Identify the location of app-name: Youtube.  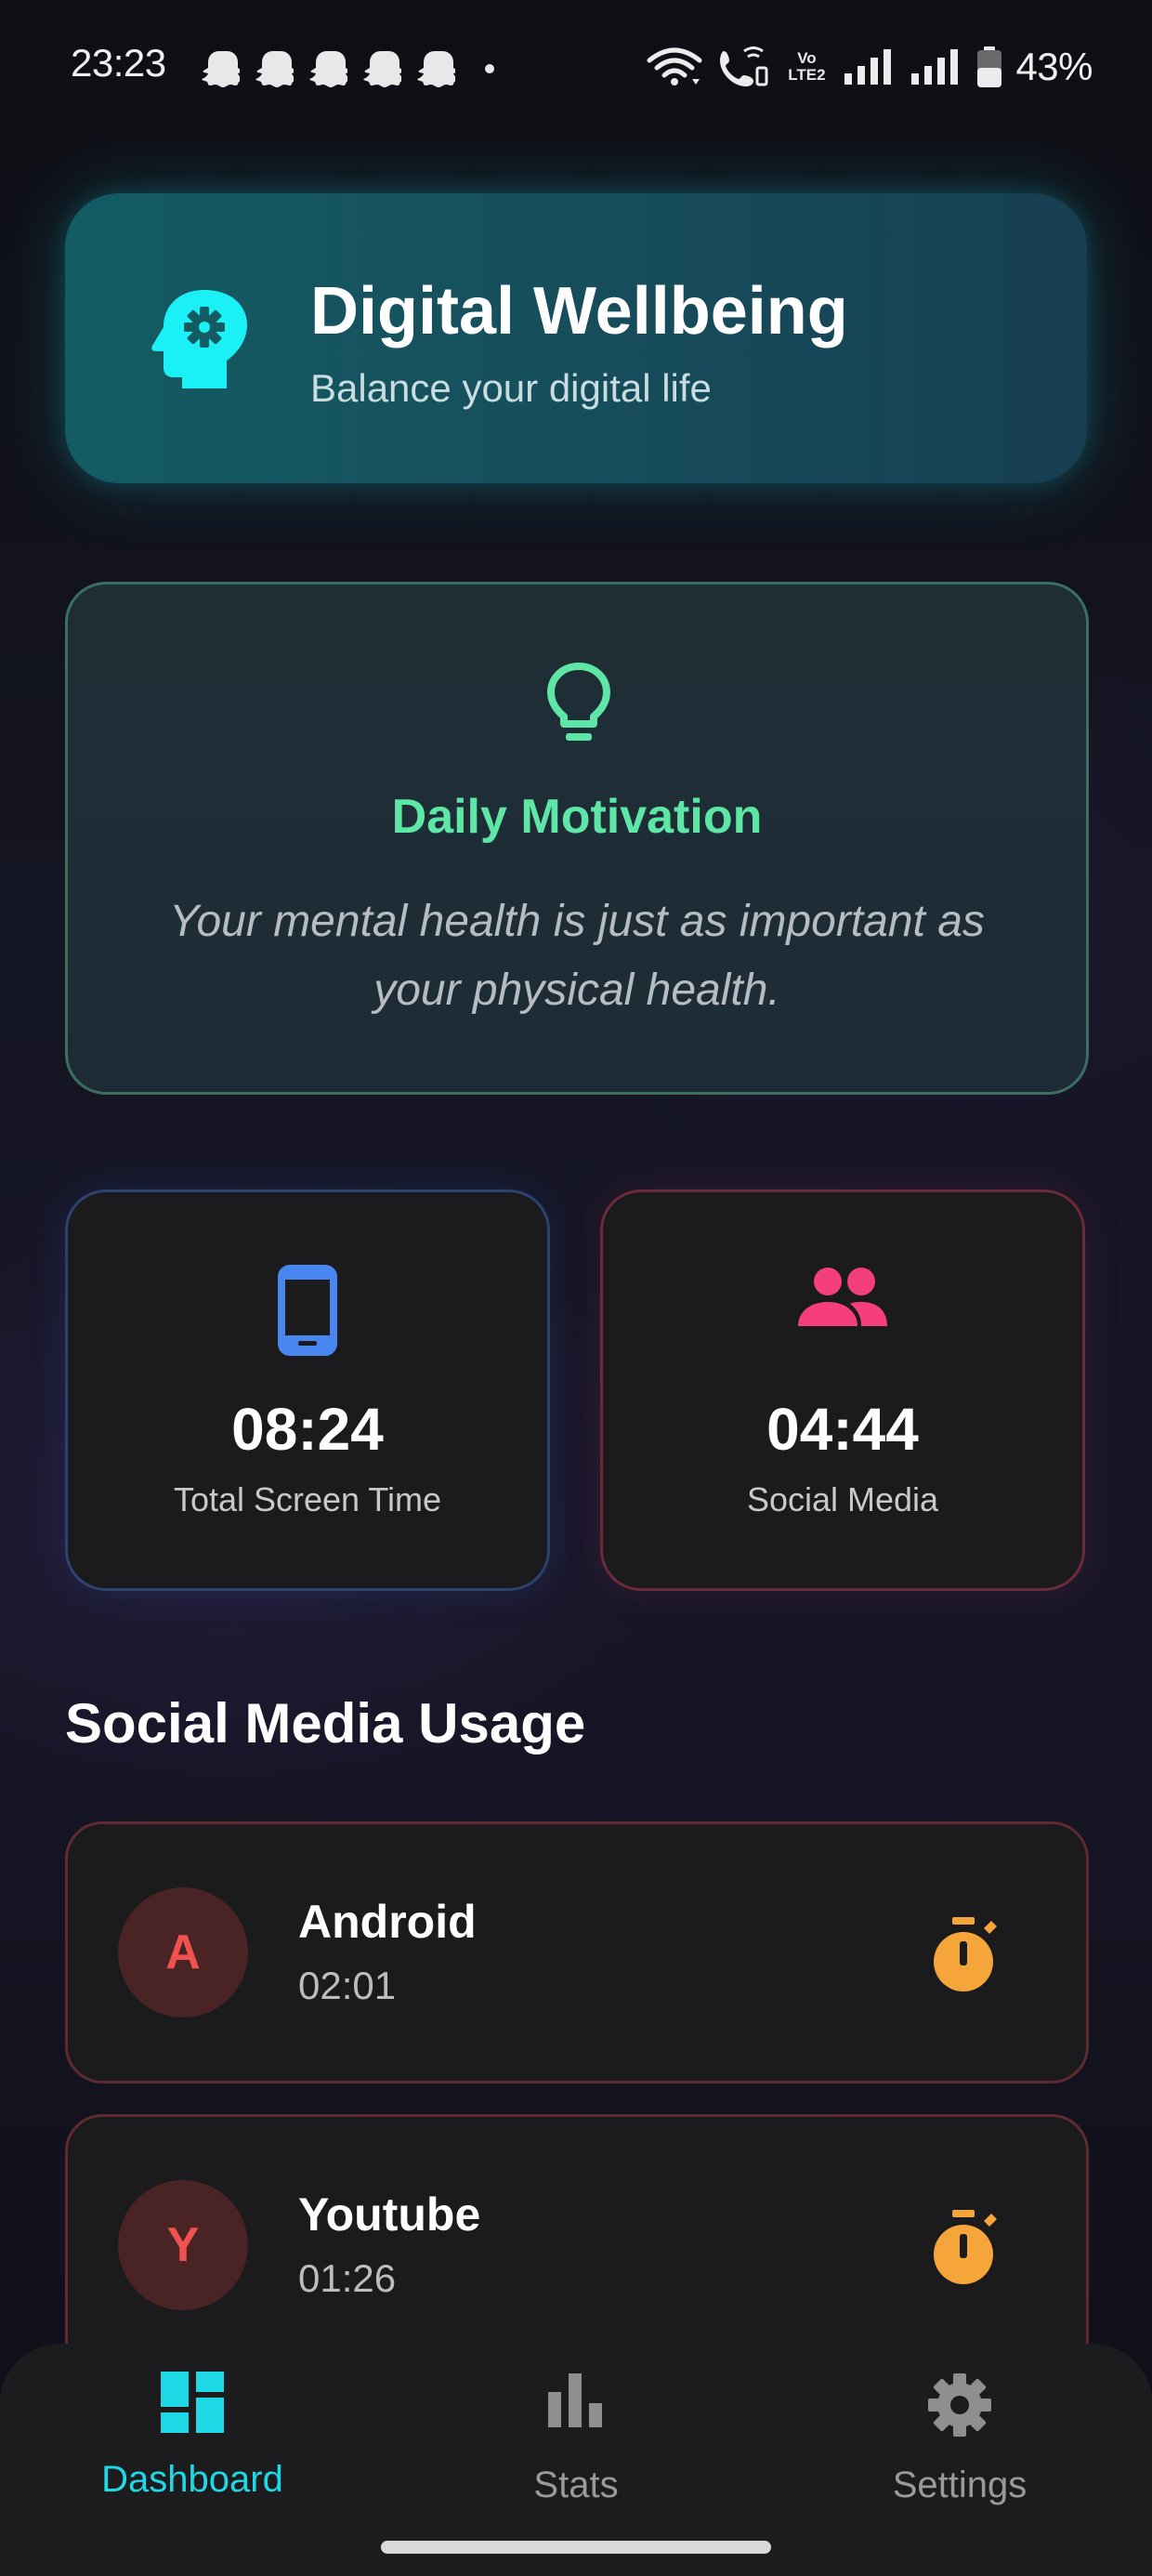
(389, 2214).